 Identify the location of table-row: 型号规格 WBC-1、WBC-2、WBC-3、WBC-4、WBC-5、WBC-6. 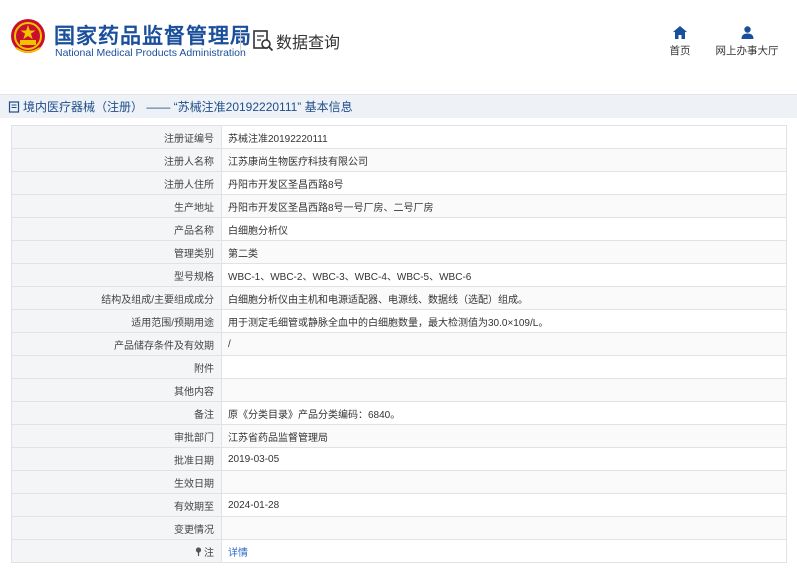
(399, 275).